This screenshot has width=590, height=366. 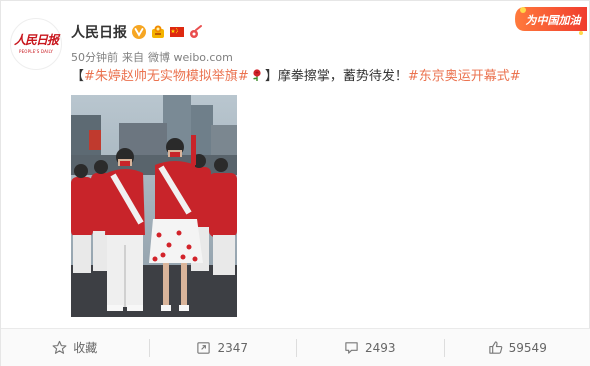 I want to click on like-button: 59549, so click(x=516, y=347).